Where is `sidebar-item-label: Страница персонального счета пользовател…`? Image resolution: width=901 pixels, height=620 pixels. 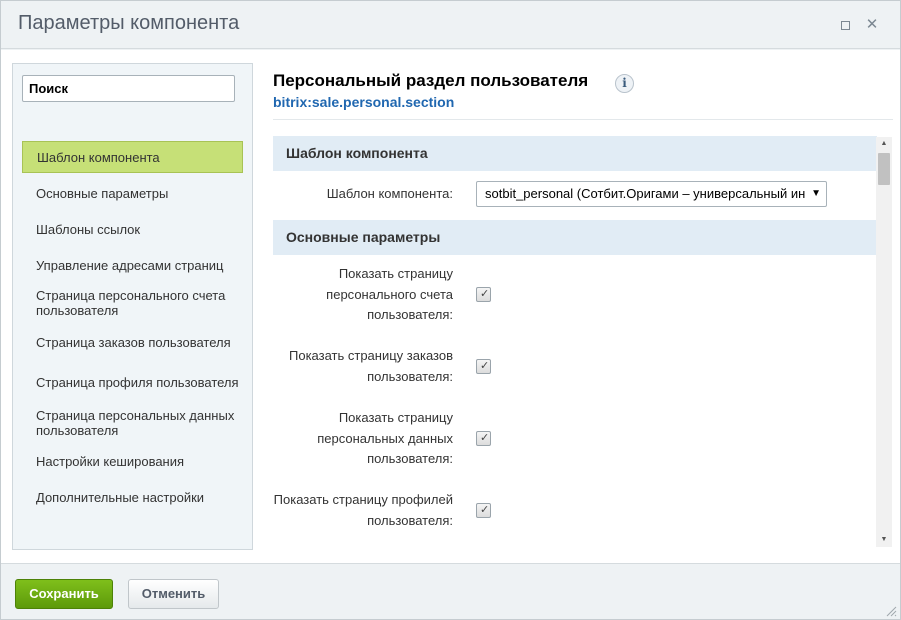 sidebar-item-label: Страница персонального счета пользовател… is located at coordinates (131, 303).